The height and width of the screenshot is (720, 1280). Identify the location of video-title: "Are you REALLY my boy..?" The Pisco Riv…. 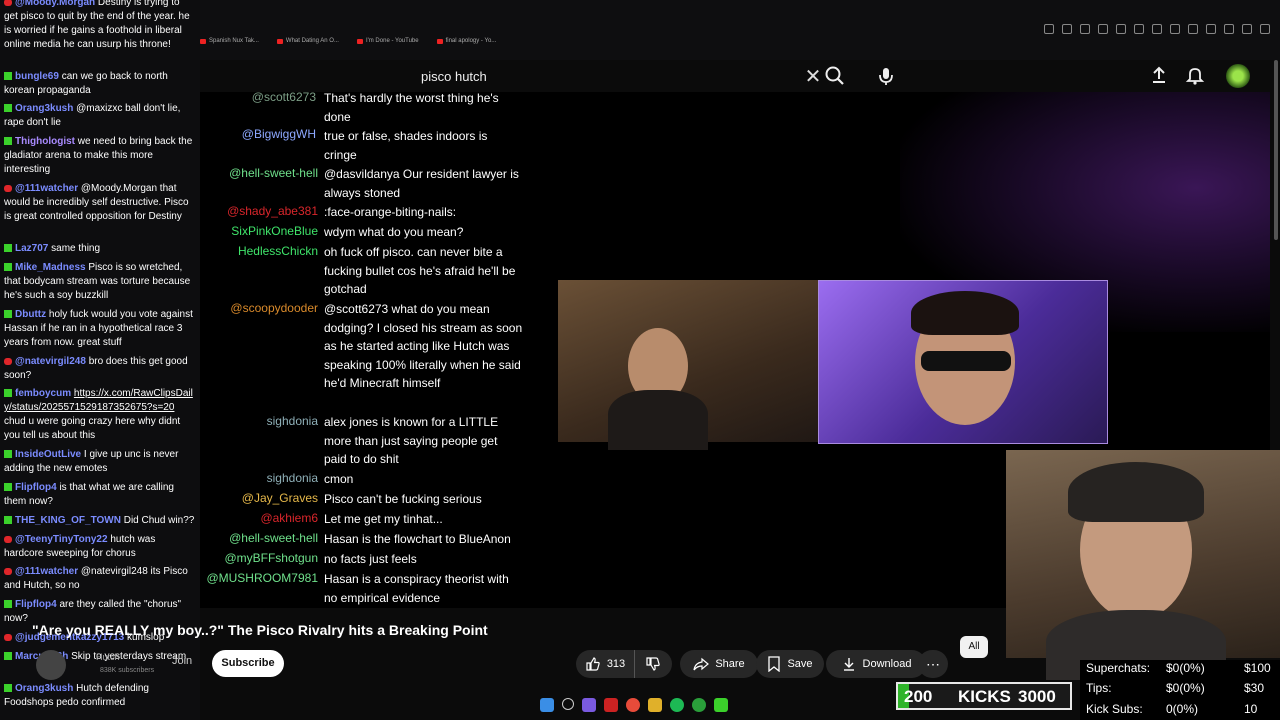
(260, 630).